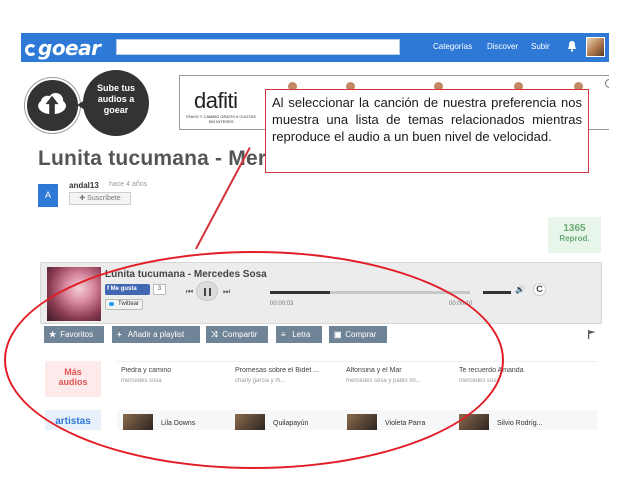  I want to click on goear-logo: goear, so click(63, 48).